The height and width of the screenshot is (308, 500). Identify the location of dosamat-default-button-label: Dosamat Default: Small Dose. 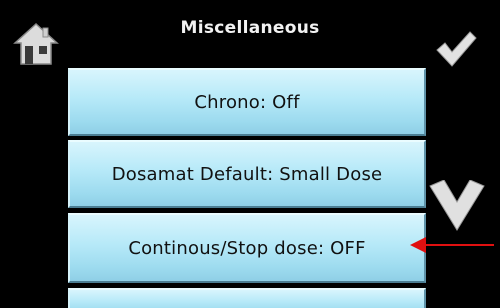
(247, 174).